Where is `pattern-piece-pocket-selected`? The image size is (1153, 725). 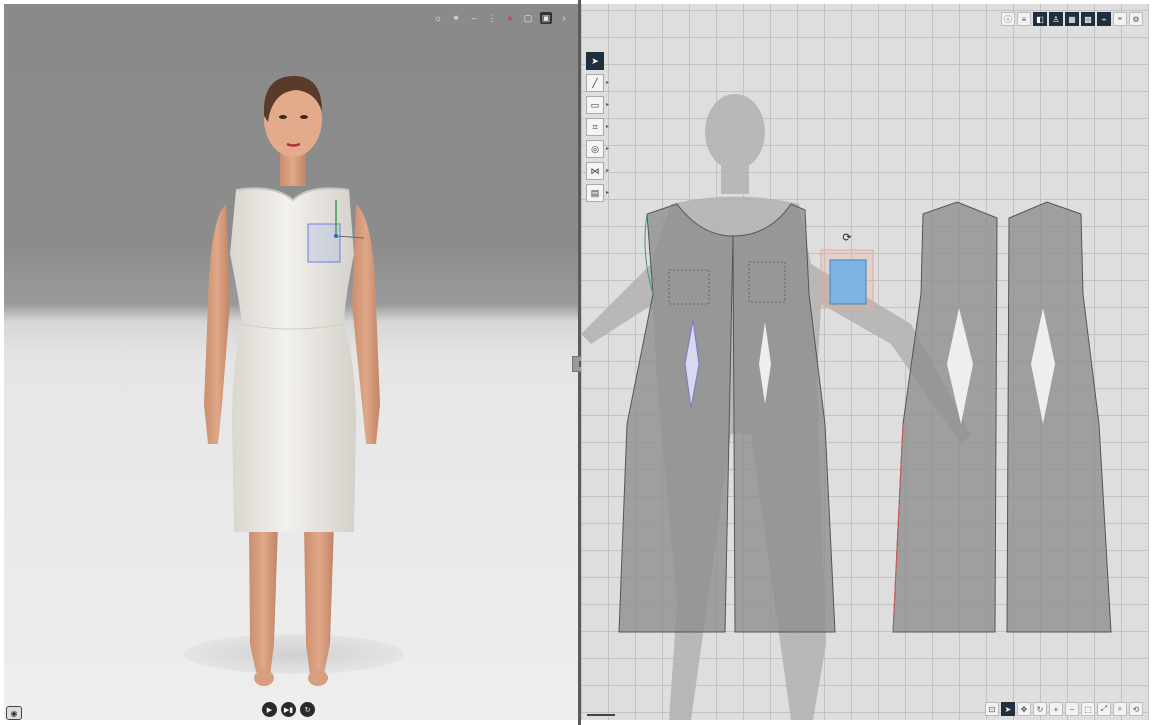
pattern-piece-pocket-selected is located at coordinates (847, 279).